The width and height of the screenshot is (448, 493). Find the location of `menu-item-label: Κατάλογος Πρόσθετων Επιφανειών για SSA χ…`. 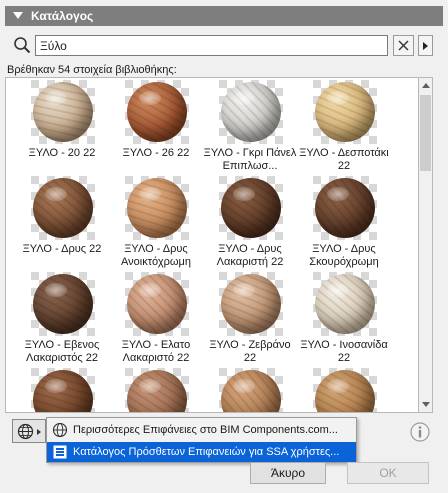

menu-item-label: Κατάλογος Πρόσθετων Επιφανειών για SSA χ… is located at coordinates (206, 452).